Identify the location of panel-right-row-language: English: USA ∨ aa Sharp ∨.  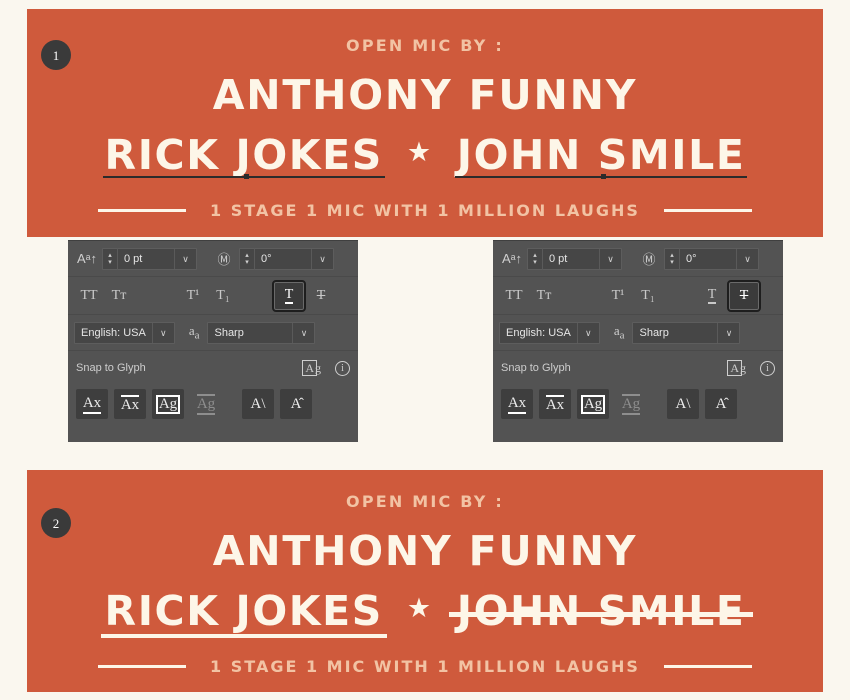
(638, 333).